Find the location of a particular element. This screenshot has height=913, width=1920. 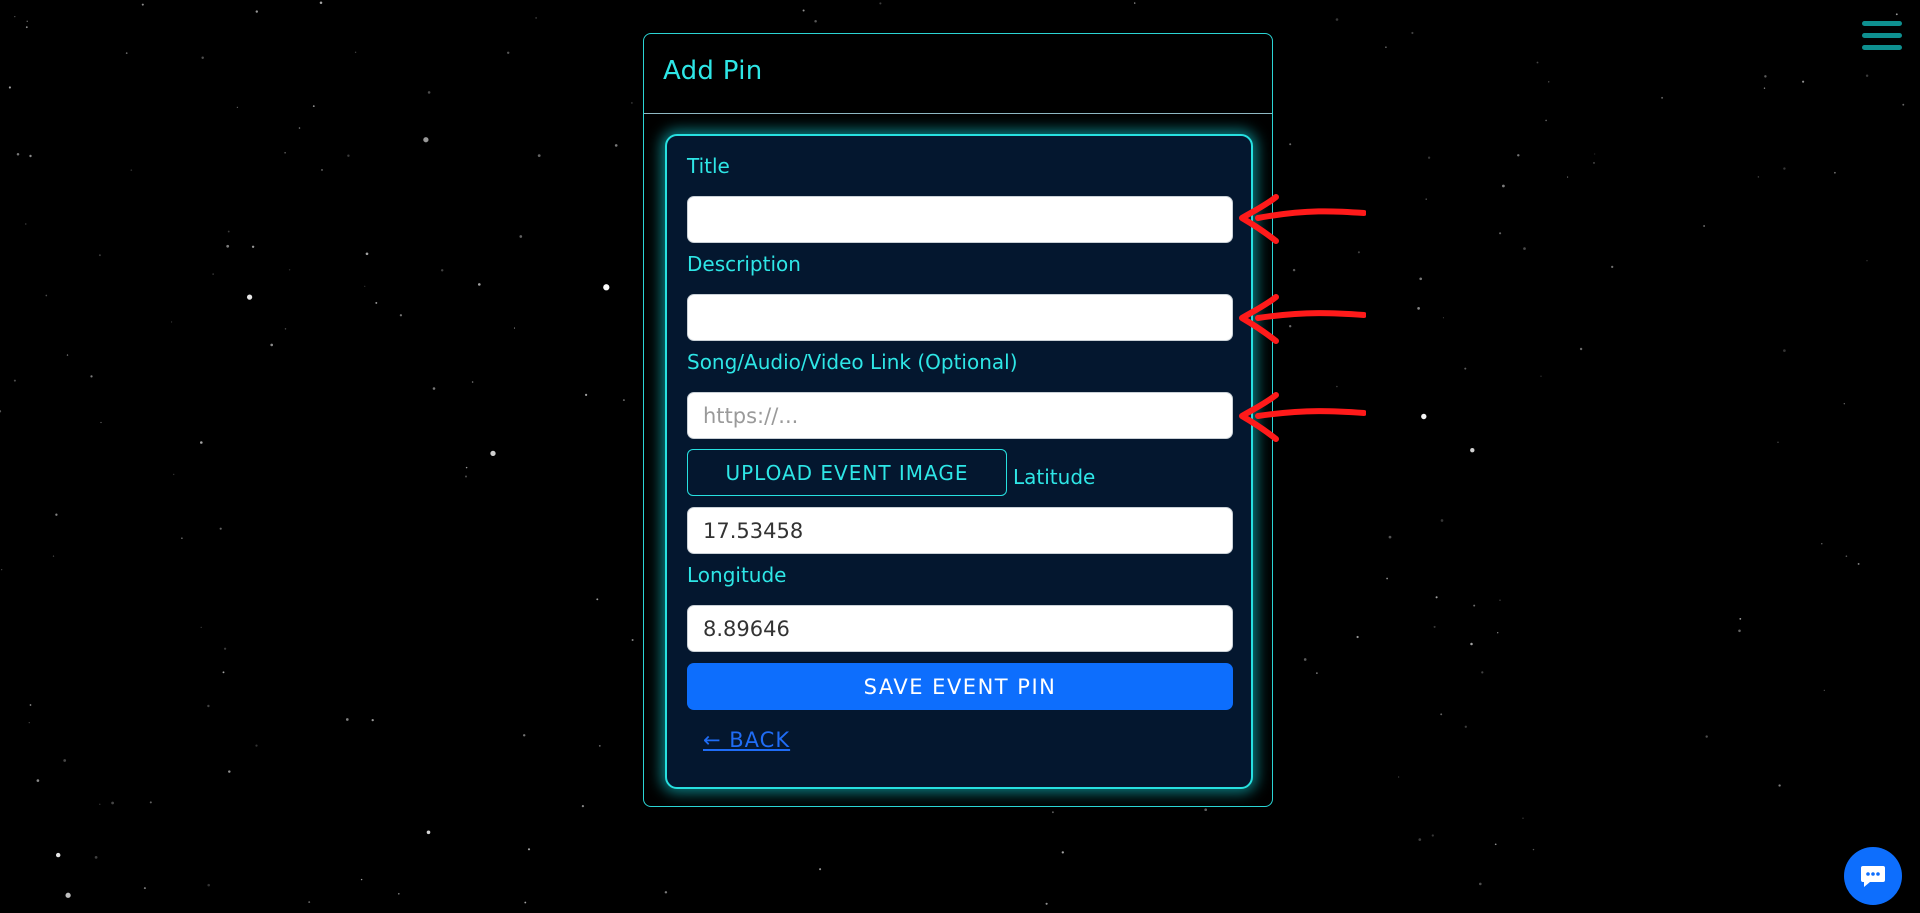

back-link: ← BACK is located at coordinates (746, 740).